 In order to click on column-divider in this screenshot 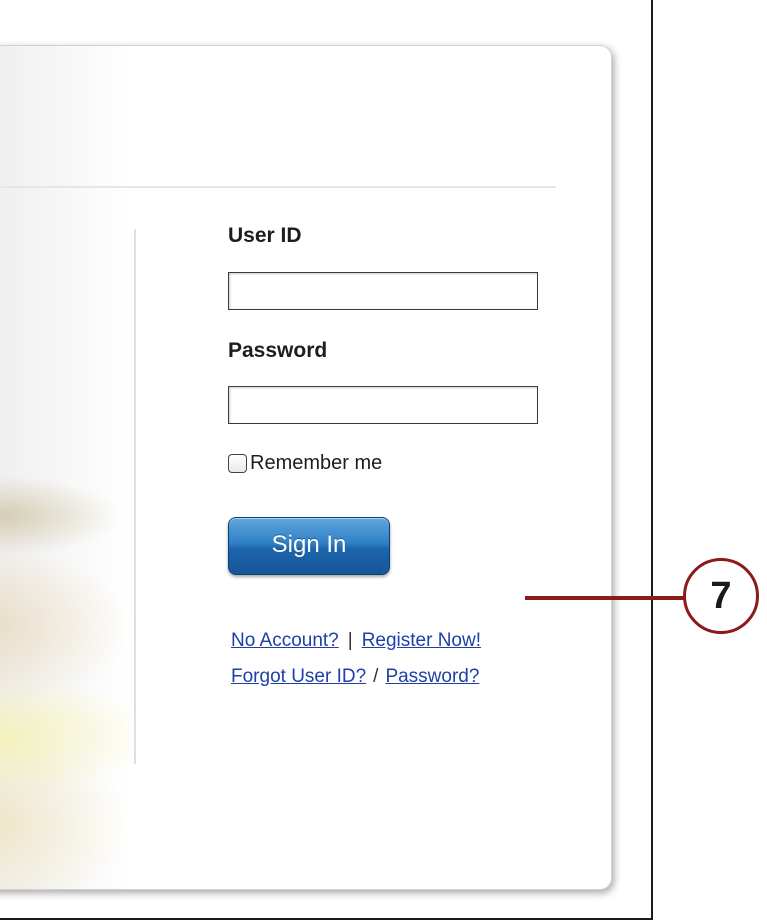, I will do `click(135, 496)`.